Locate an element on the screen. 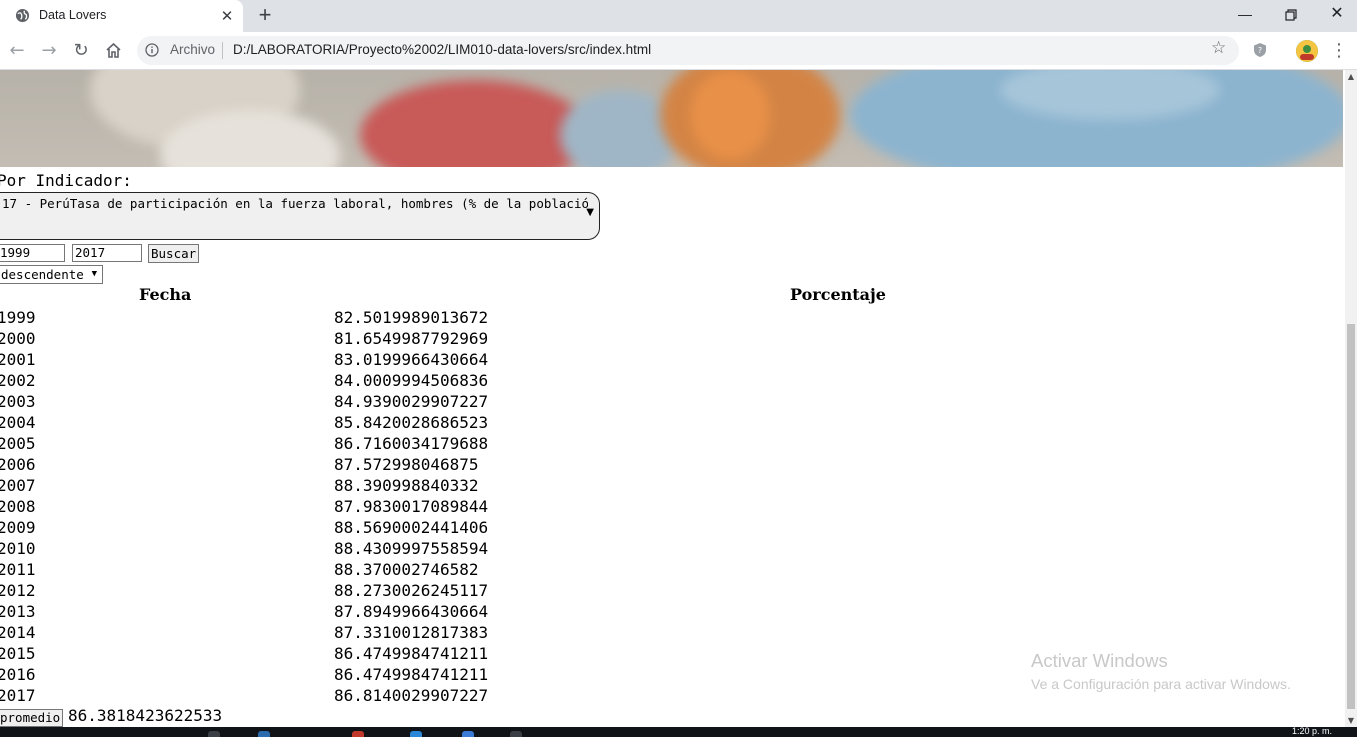 Image resolution: width=1357 pixels, height=737 pixels. cell-year: 2015 is located at coordinates (18, 653).